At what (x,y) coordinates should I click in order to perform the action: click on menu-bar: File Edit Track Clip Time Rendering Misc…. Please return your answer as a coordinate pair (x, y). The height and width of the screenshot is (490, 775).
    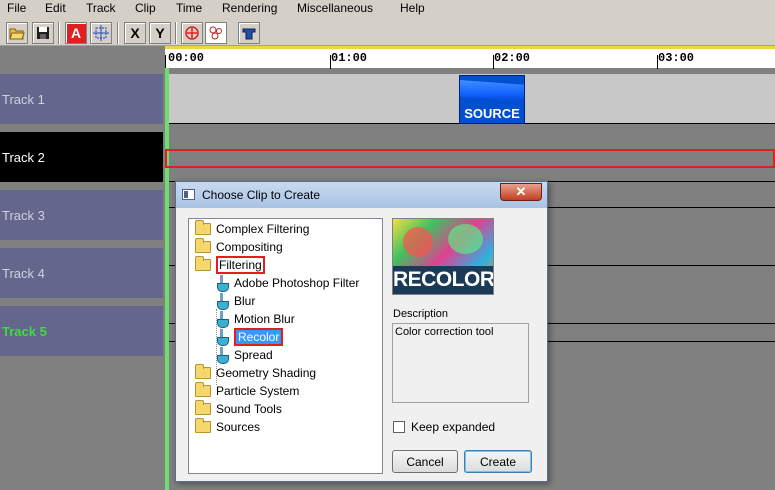
    Looking at the image, I should click on (387, 9).